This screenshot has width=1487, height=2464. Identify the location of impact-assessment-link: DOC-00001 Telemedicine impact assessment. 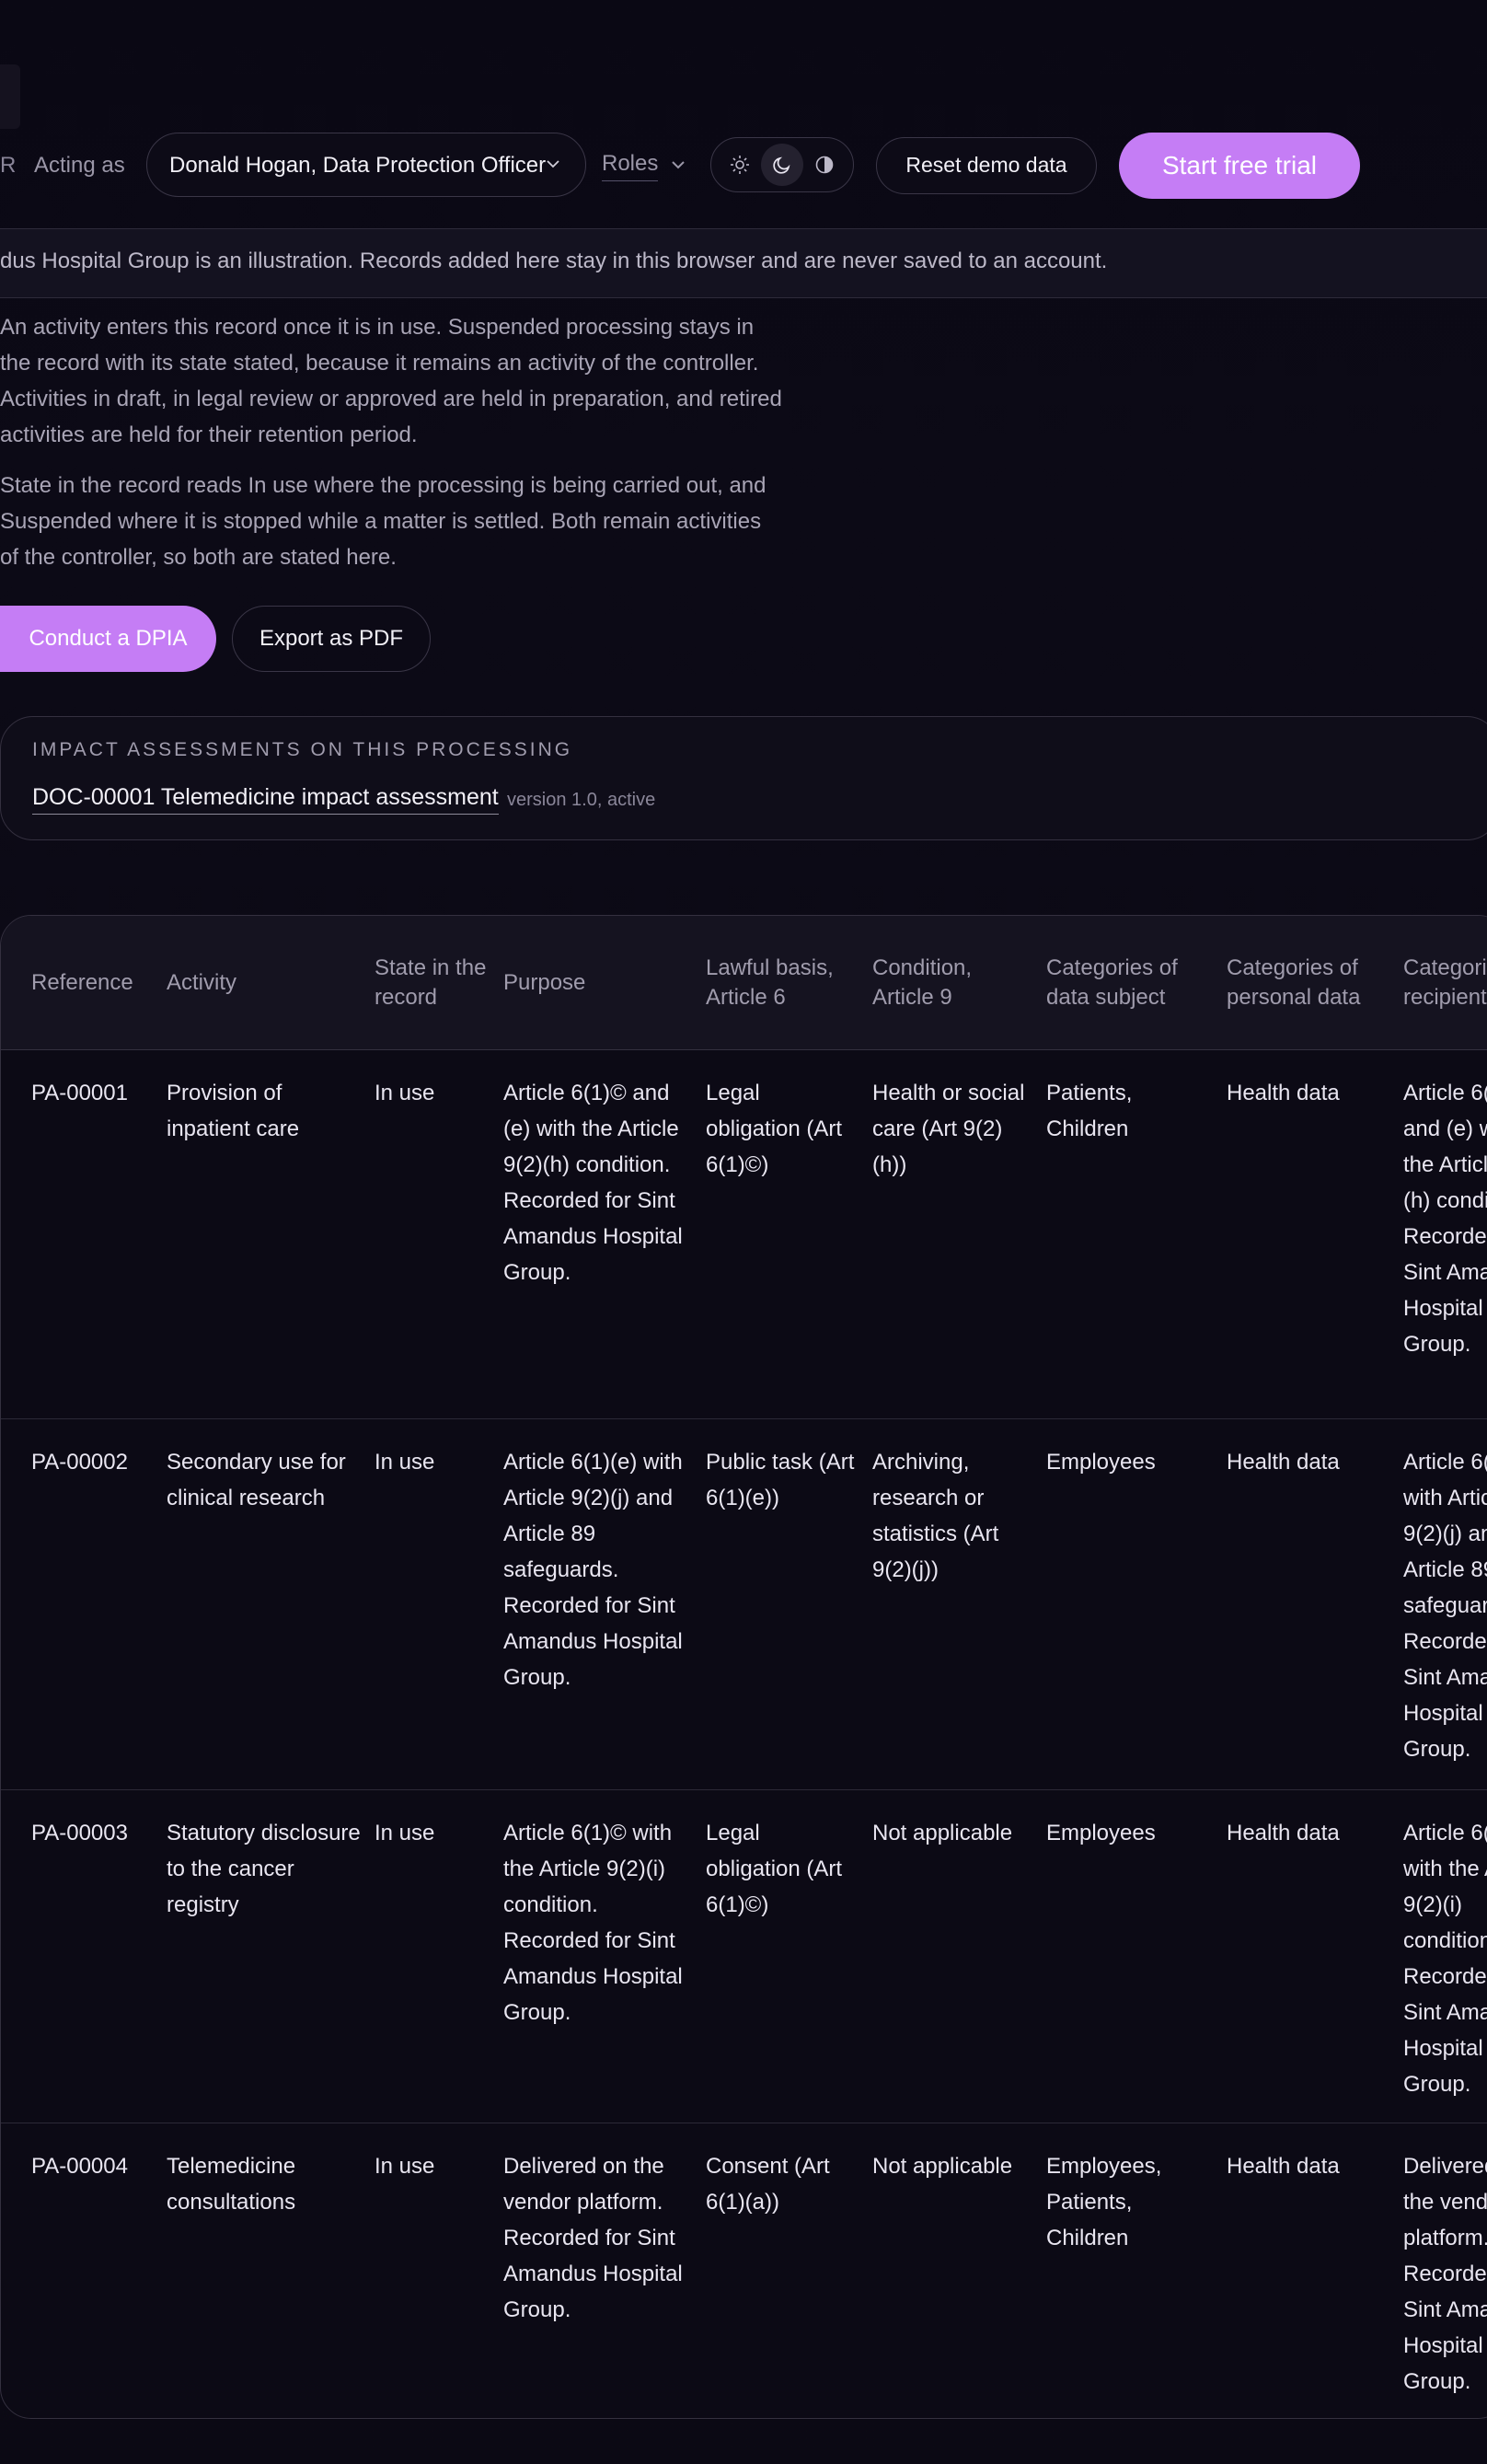
(265, 800).